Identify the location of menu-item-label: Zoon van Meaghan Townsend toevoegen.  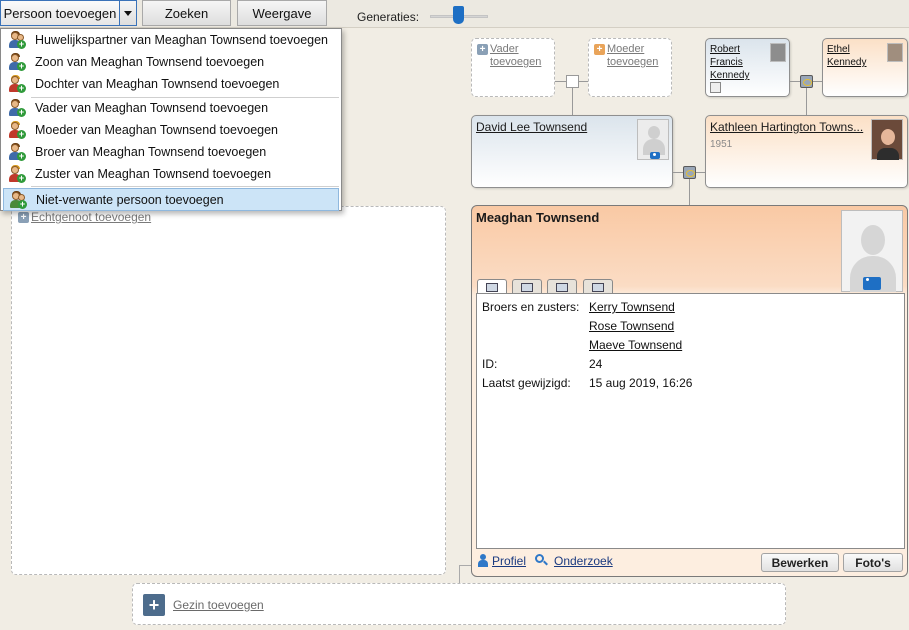
(150, 62).